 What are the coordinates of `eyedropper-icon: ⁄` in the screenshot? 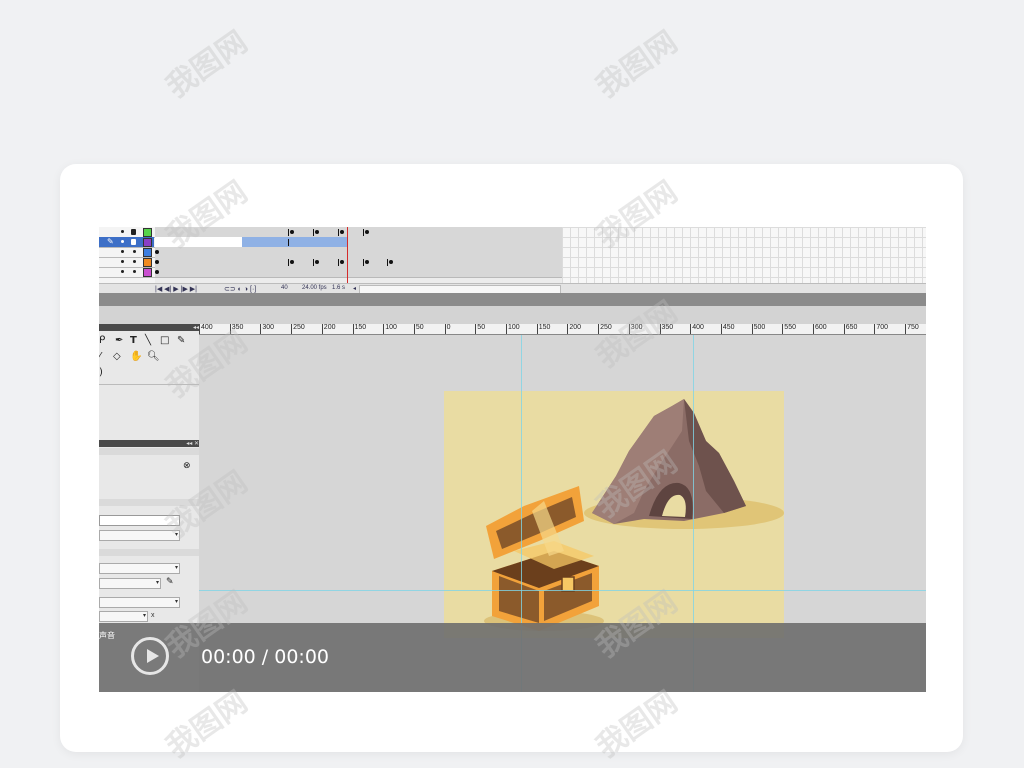 It's located at (100, 356).